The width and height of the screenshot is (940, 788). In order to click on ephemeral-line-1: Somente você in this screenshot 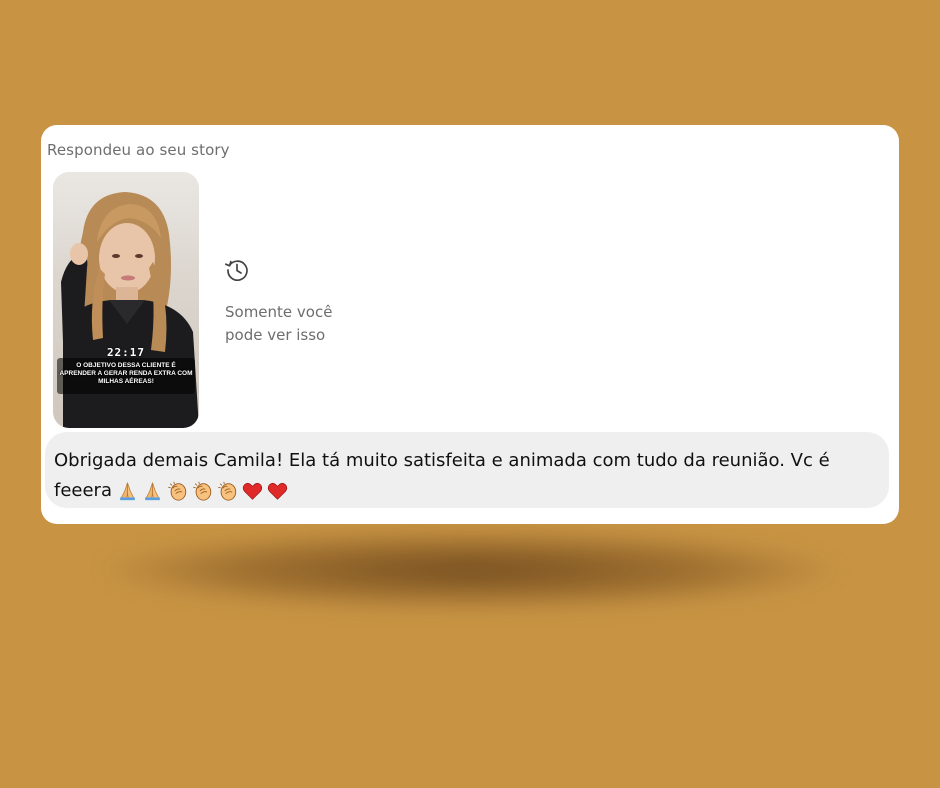, I will do `click(279, 312)`.